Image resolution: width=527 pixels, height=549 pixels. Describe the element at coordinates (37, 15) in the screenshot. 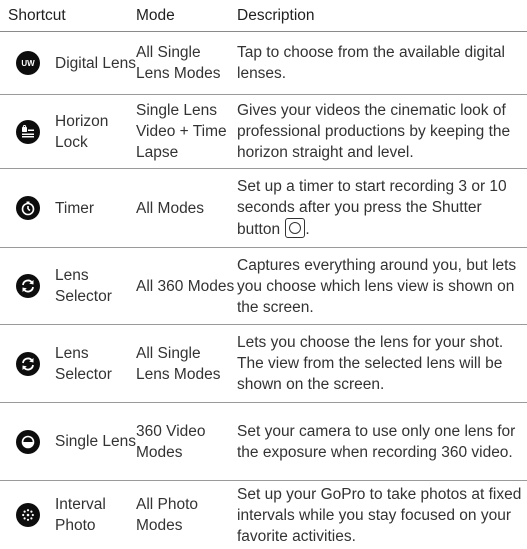

I see `header-shortcut: Shortcut` at that location.